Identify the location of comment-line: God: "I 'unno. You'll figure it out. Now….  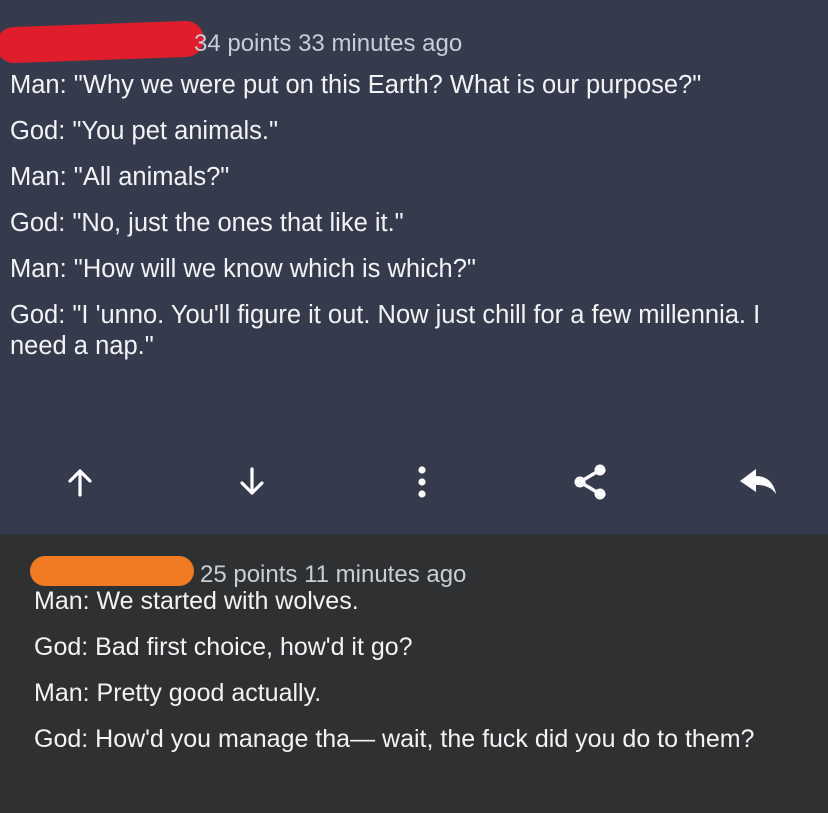
(385, 330).